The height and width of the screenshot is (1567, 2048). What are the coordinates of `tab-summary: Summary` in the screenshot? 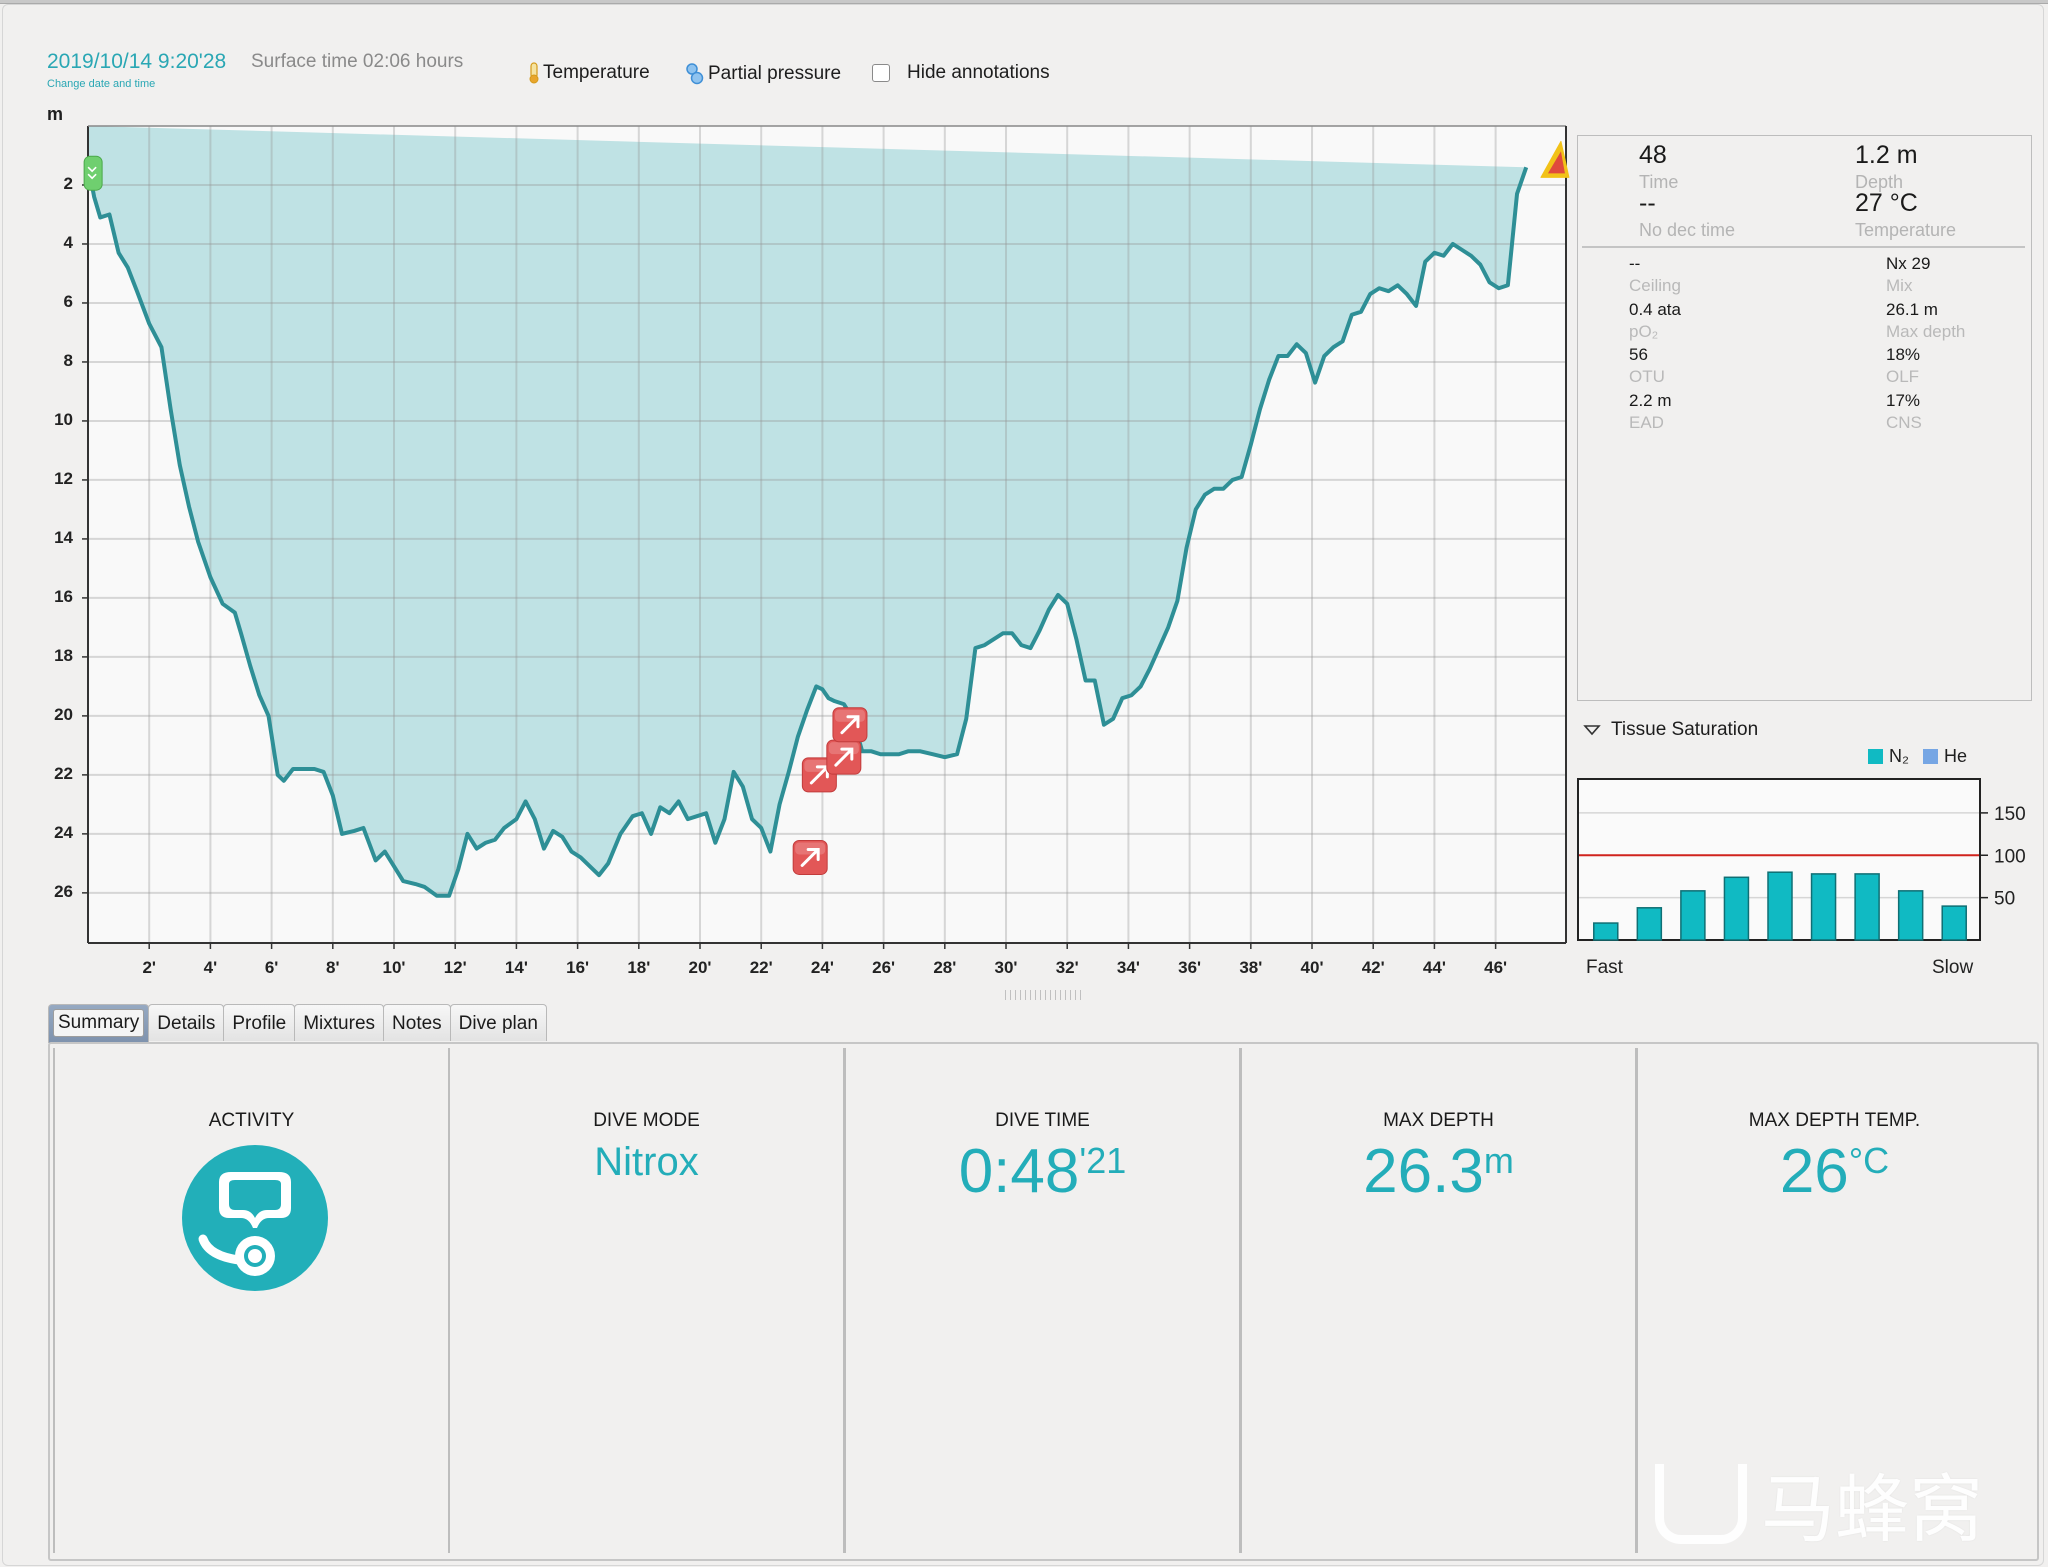 It's located at (99, 1023).